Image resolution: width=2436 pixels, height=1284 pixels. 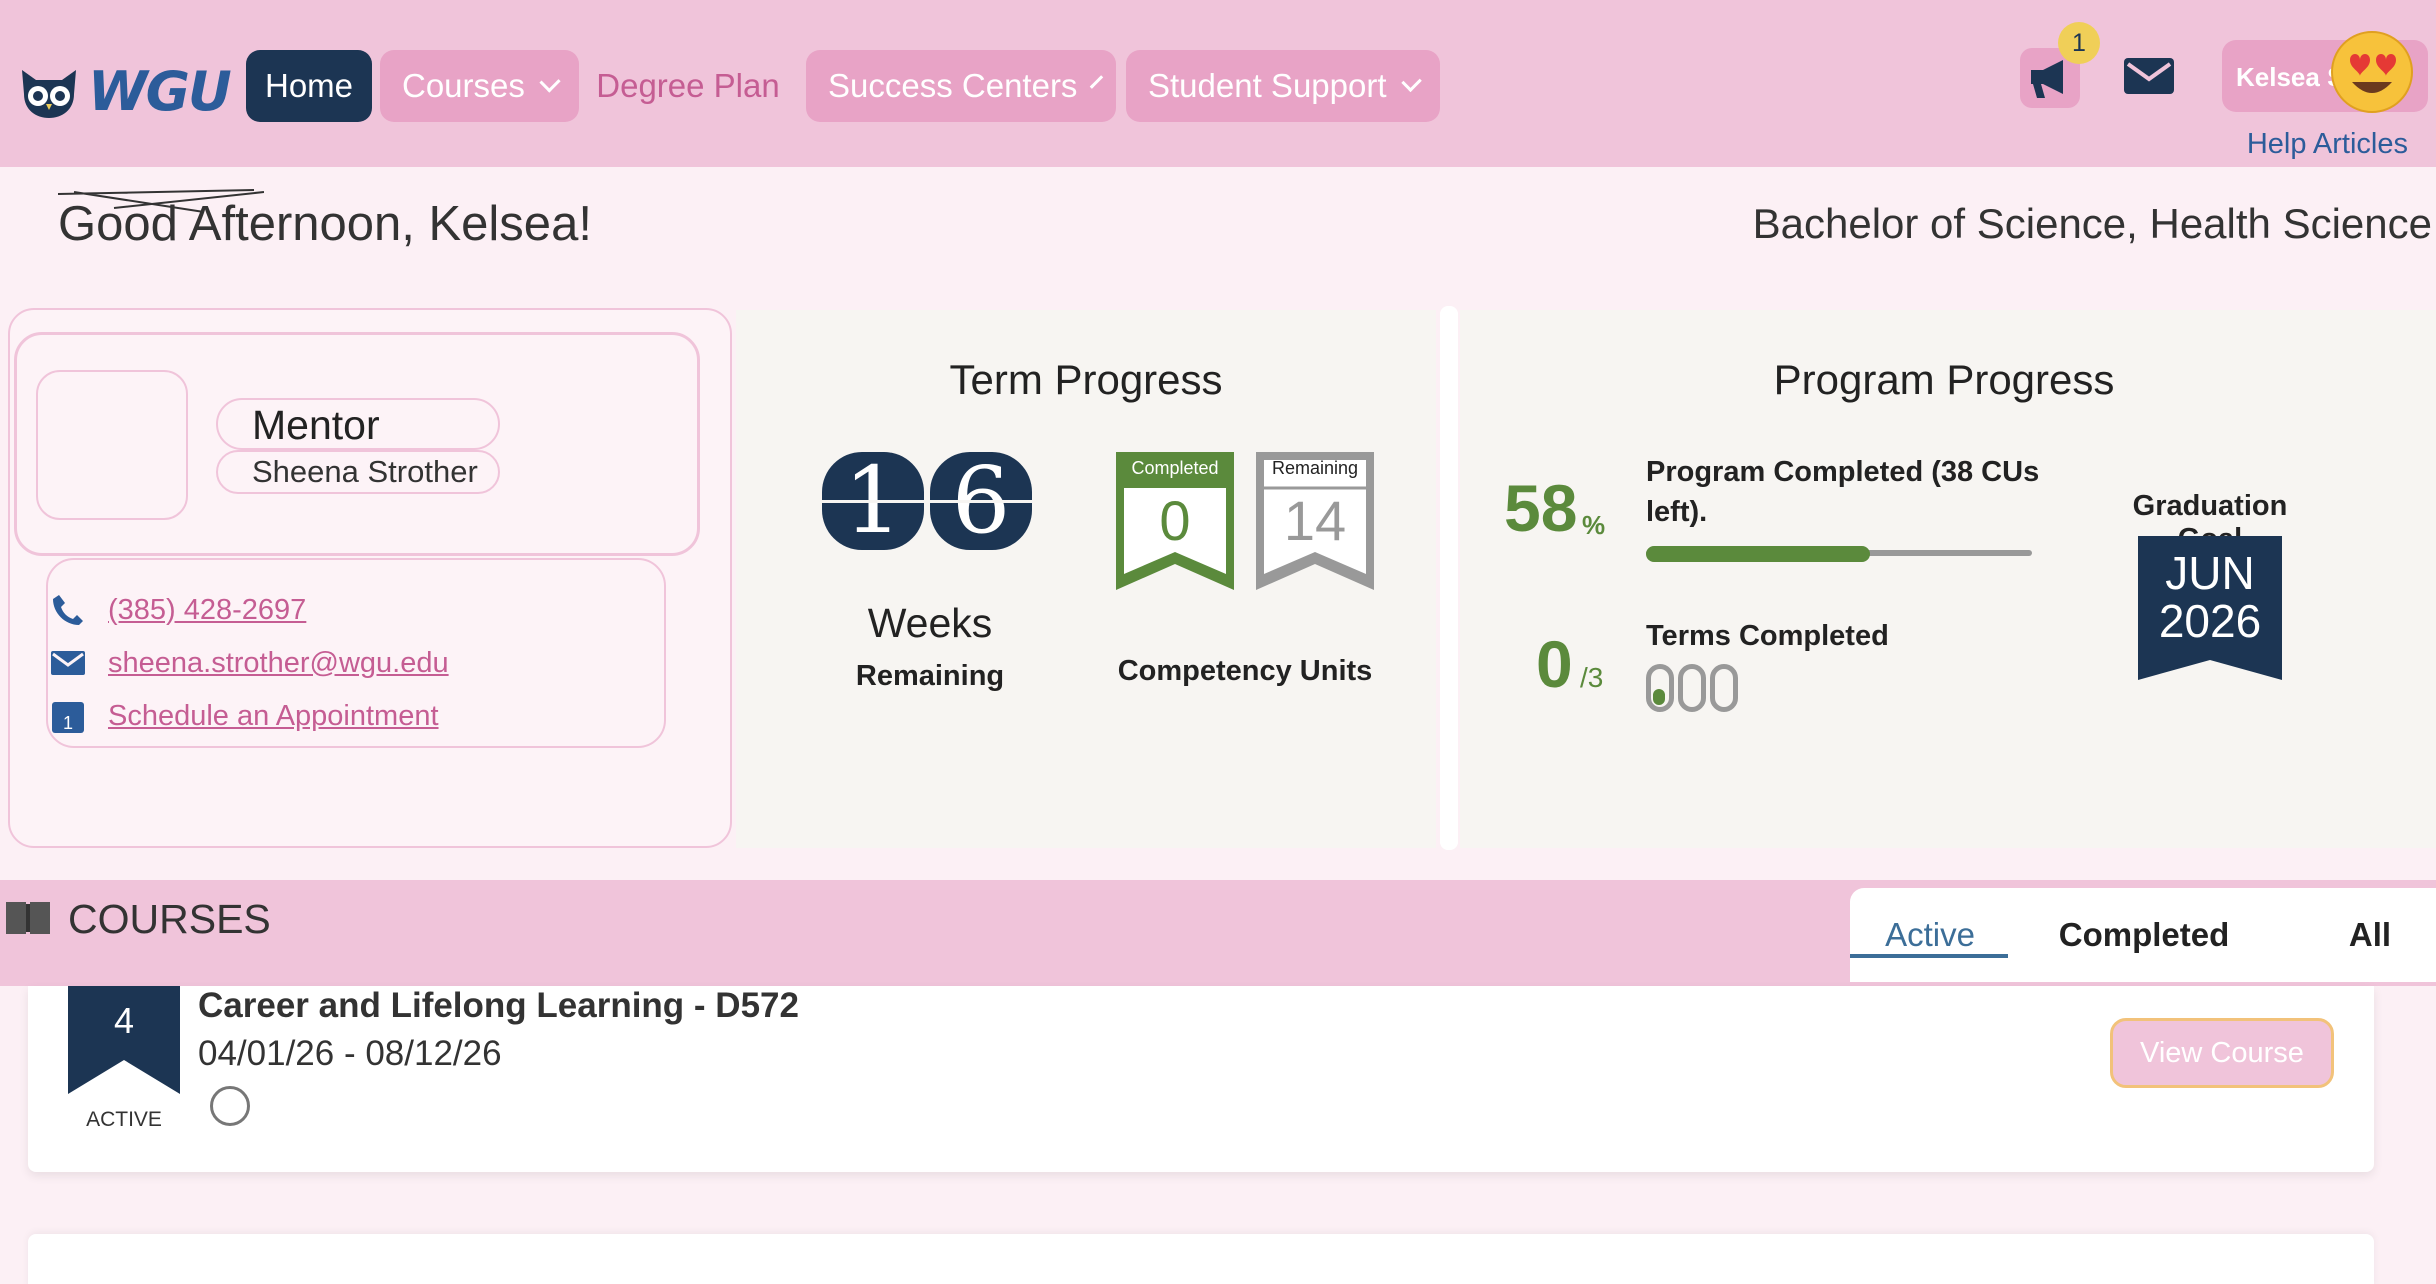 I want to click on mail-icon, so click(x=2149, y=76).